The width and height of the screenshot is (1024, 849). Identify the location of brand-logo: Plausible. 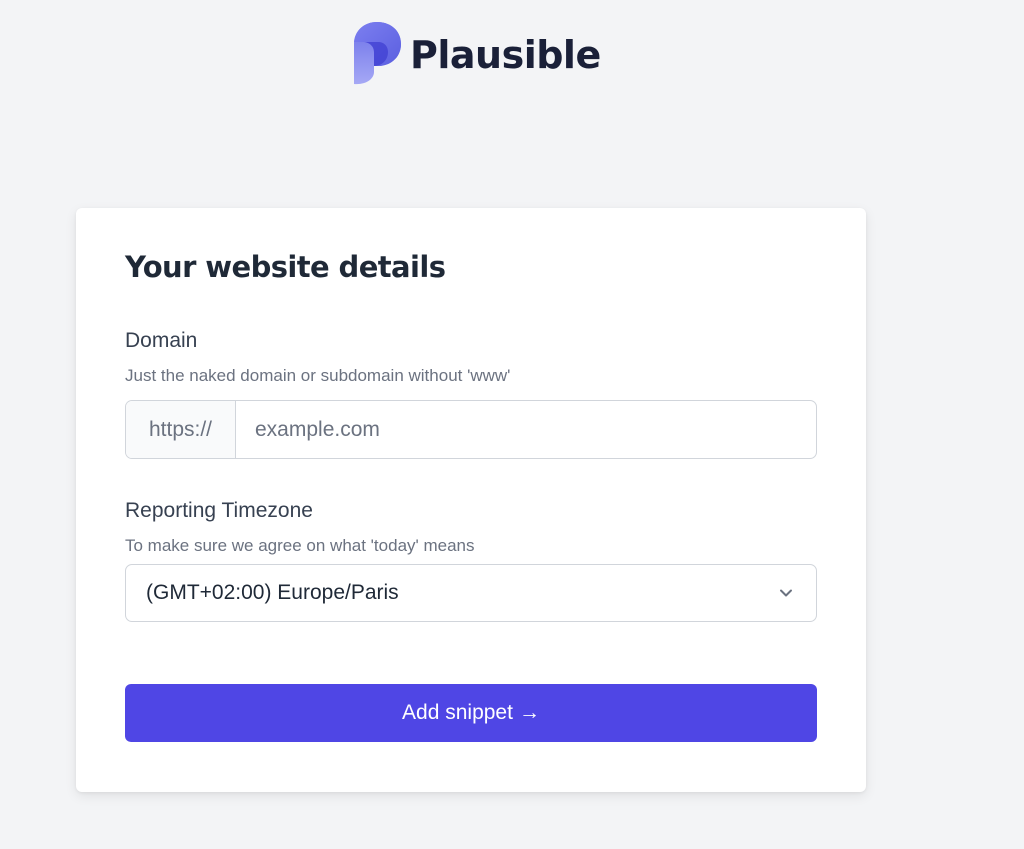
(477, 54).